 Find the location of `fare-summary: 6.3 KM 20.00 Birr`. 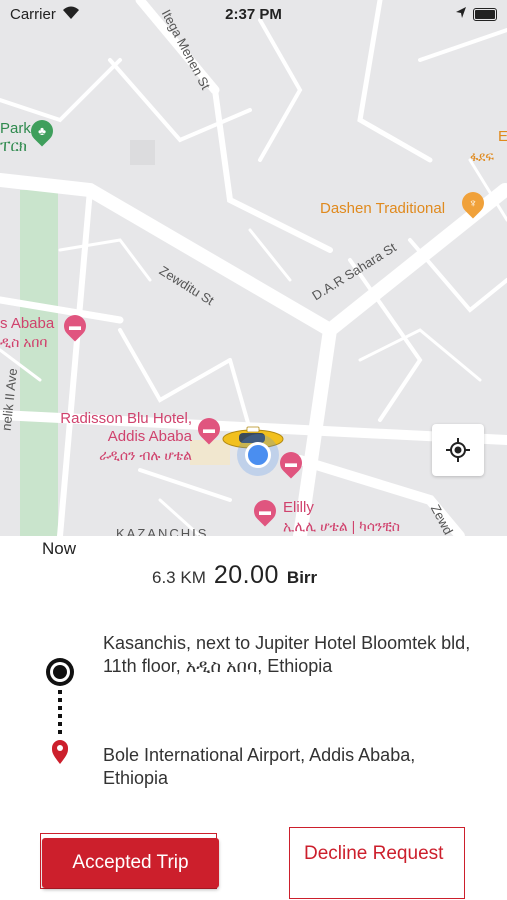

fare-summary: 6.3 KM 20.00 Birr is located at coordinates (234, 575).